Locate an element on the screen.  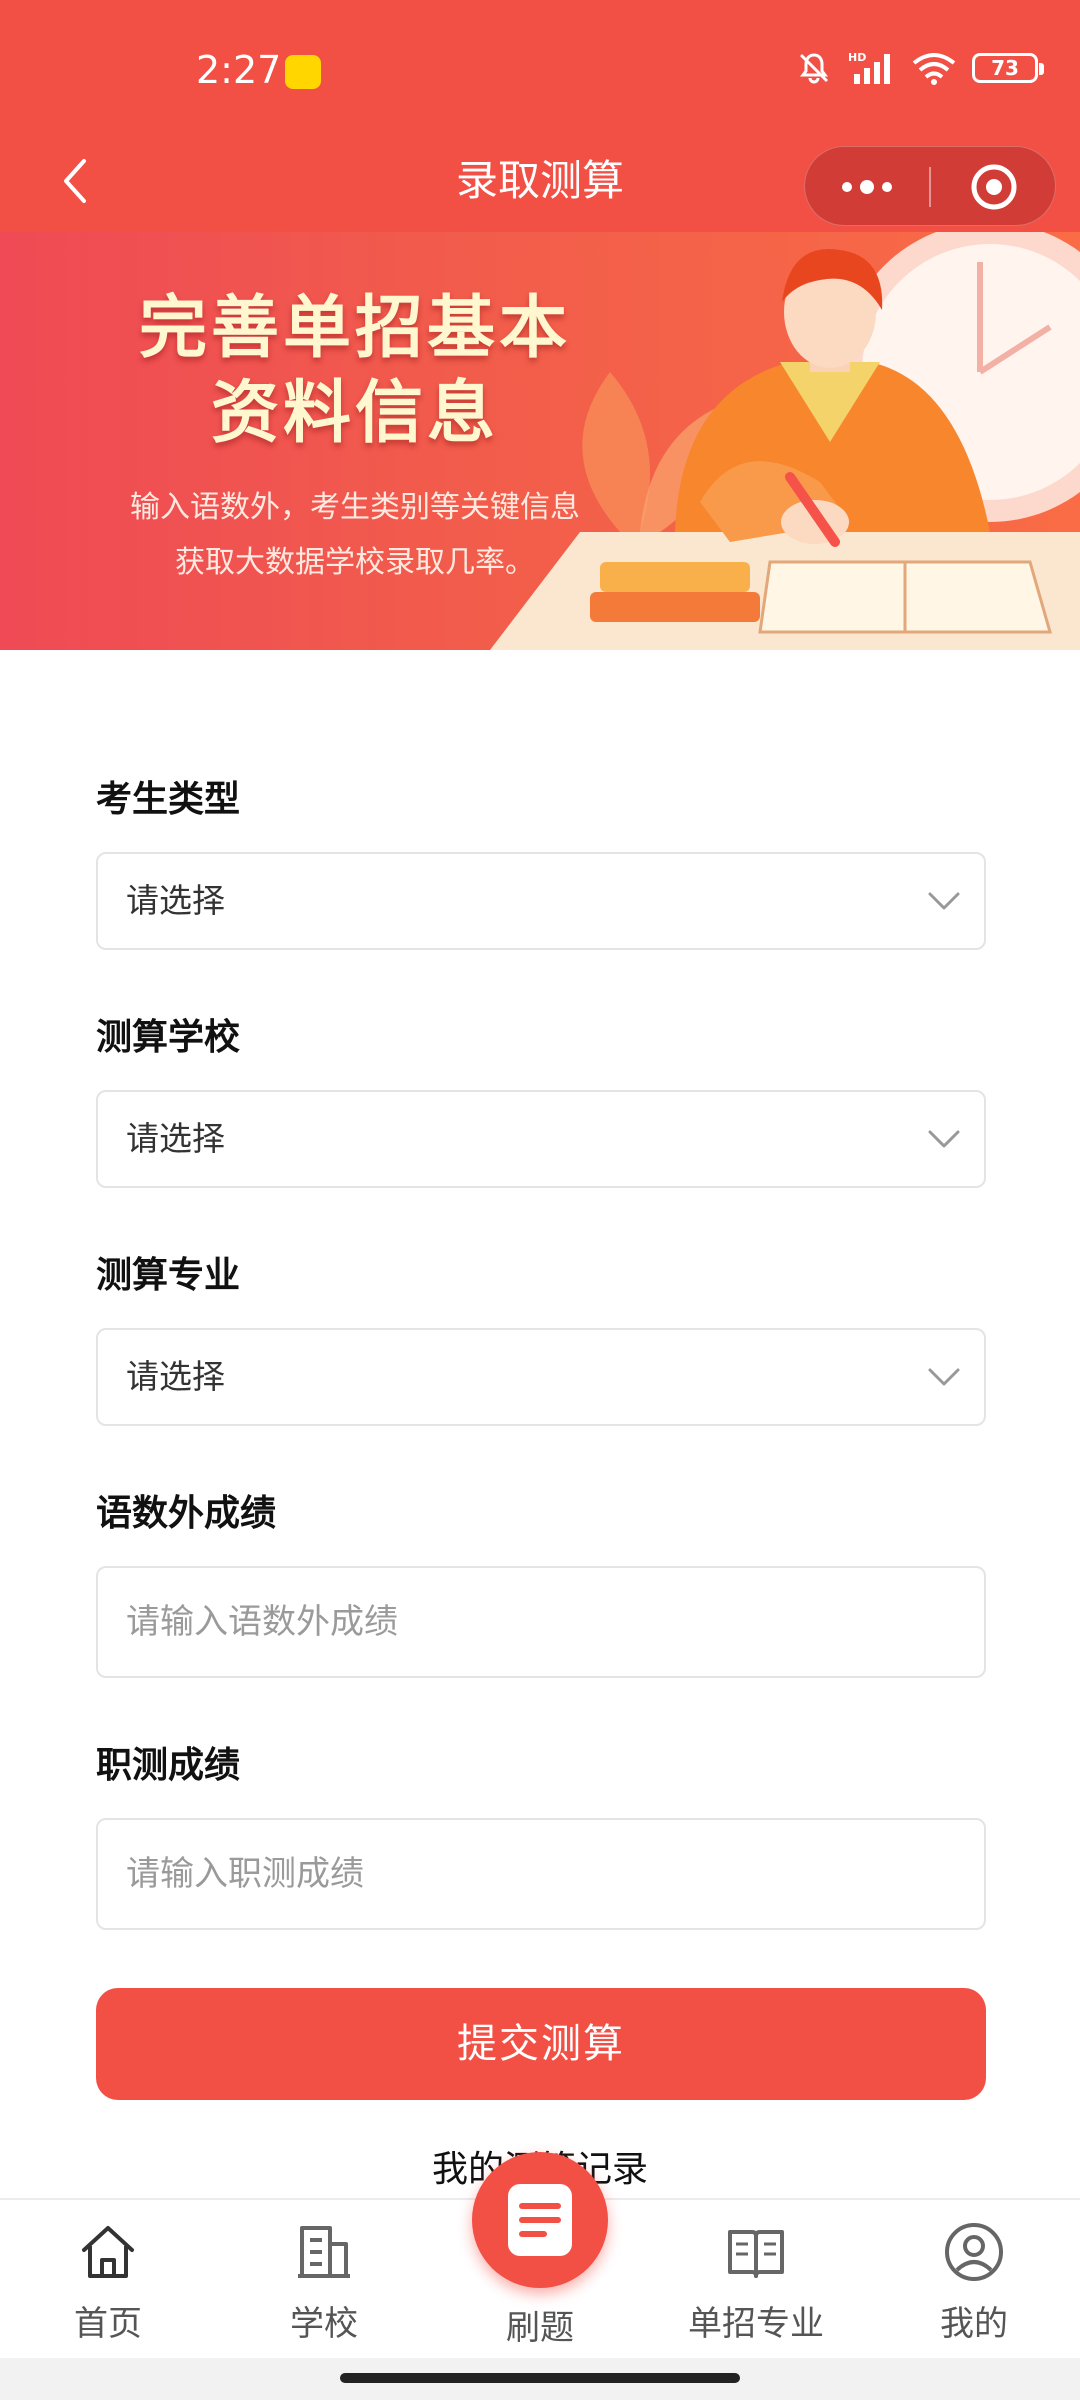
major-label: 测算专业 is located at coordinates (168, 1275).